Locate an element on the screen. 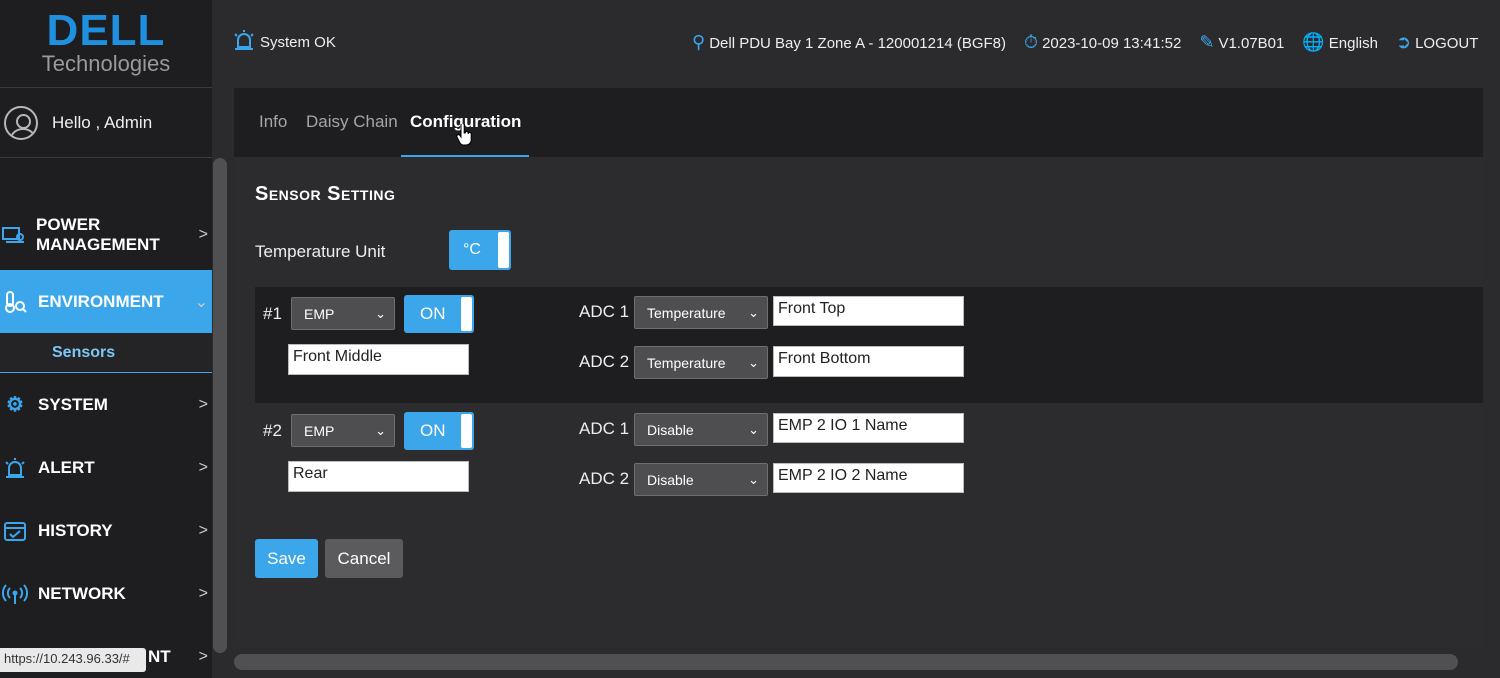 The image size is (1500, 678). tab-daisy-chain: Daisy Chain is located at coordinates (352, 122).